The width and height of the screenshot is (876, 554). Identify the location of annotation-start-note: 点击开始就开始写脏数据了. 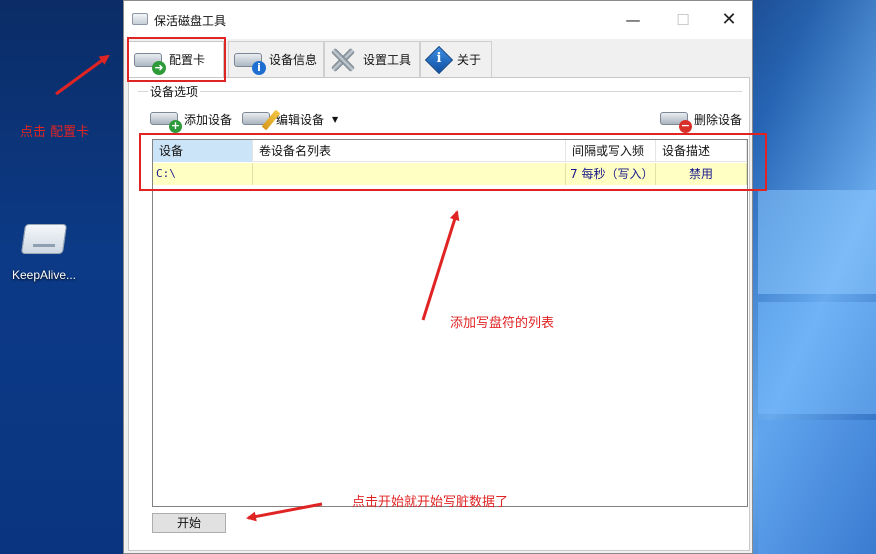
(430, 502).